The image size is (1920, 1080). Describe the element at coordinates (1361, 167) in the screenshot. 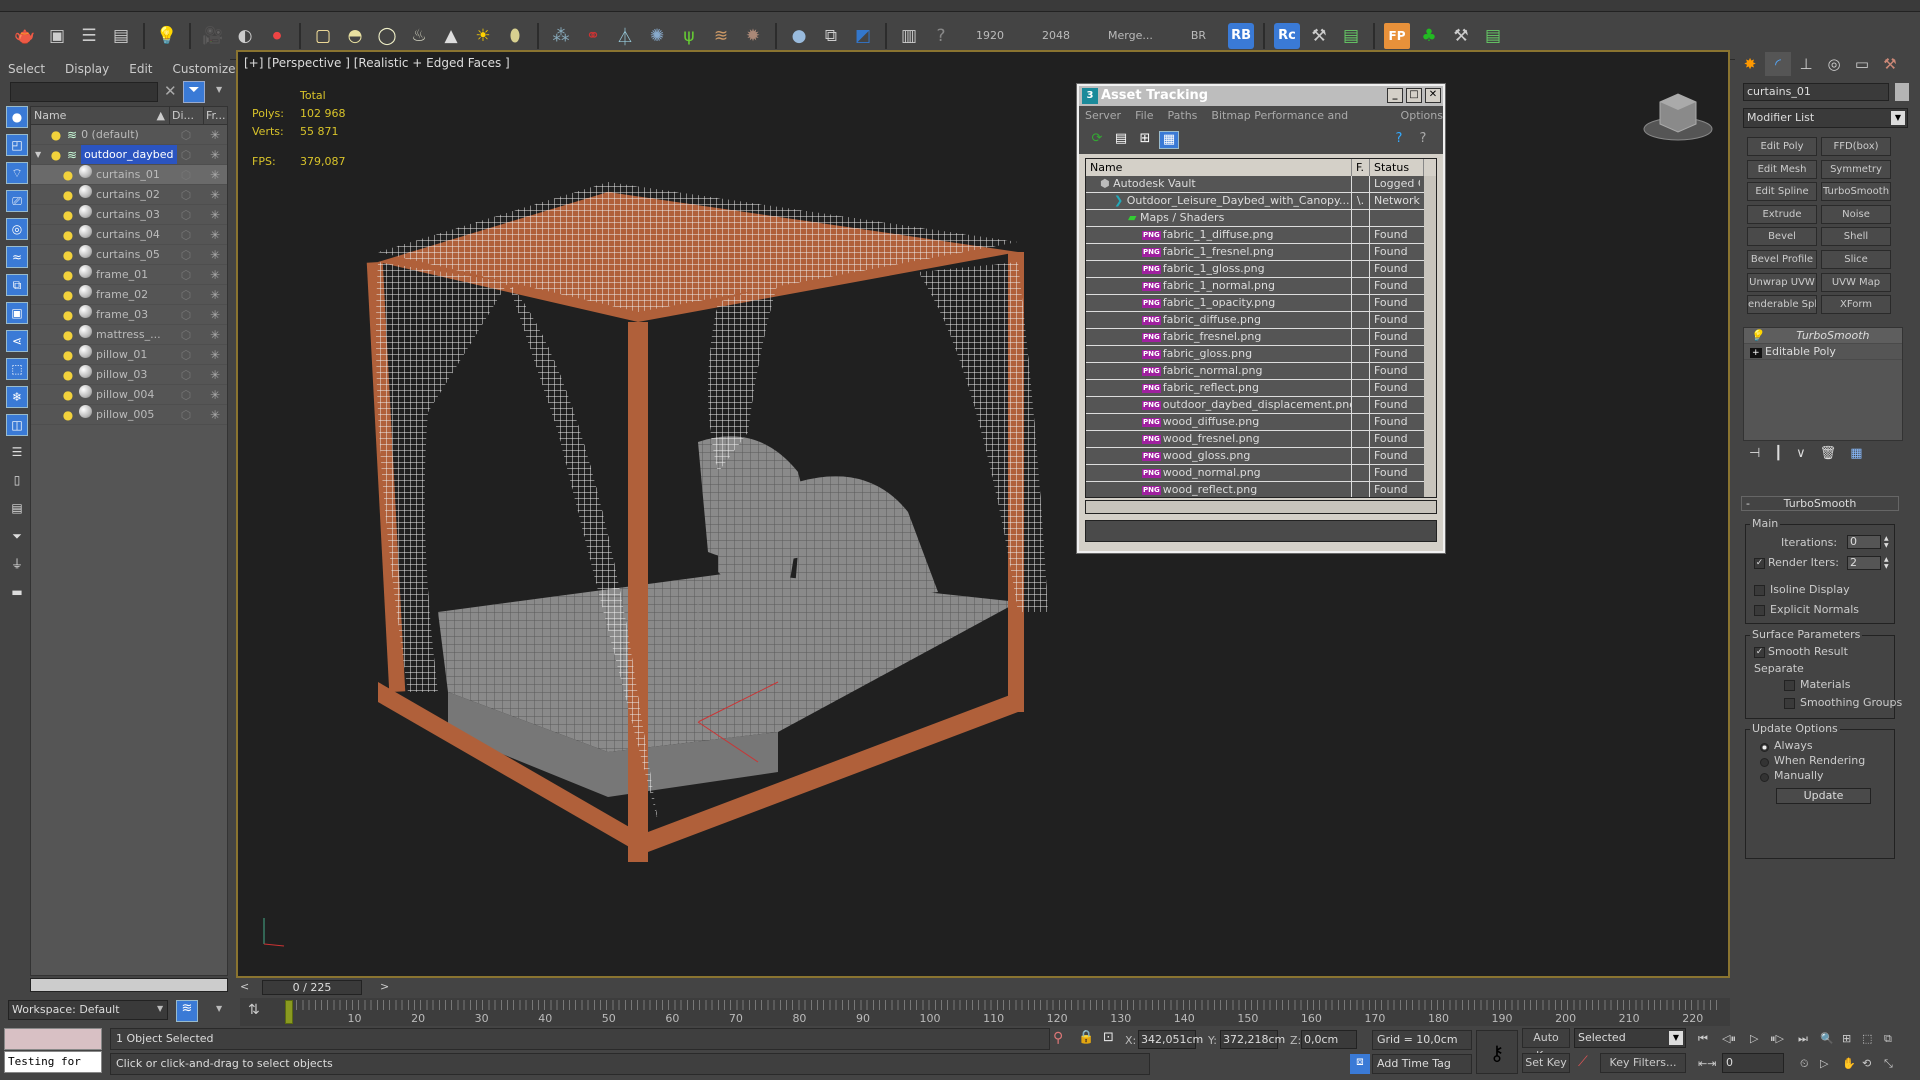

I see `column-full-path: F.` at that location.